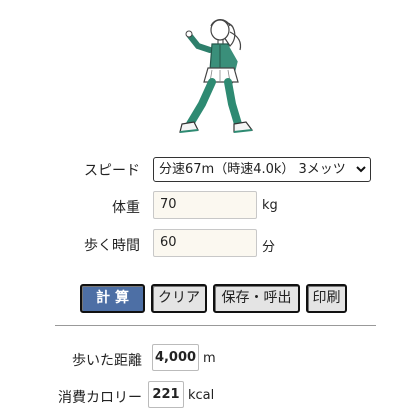 This screenshot has width=402, height=420. What do you see at coordinates (175, 357) in the screenshot?
I see `distance-value: 4,000` at bounding box center [175, 357].